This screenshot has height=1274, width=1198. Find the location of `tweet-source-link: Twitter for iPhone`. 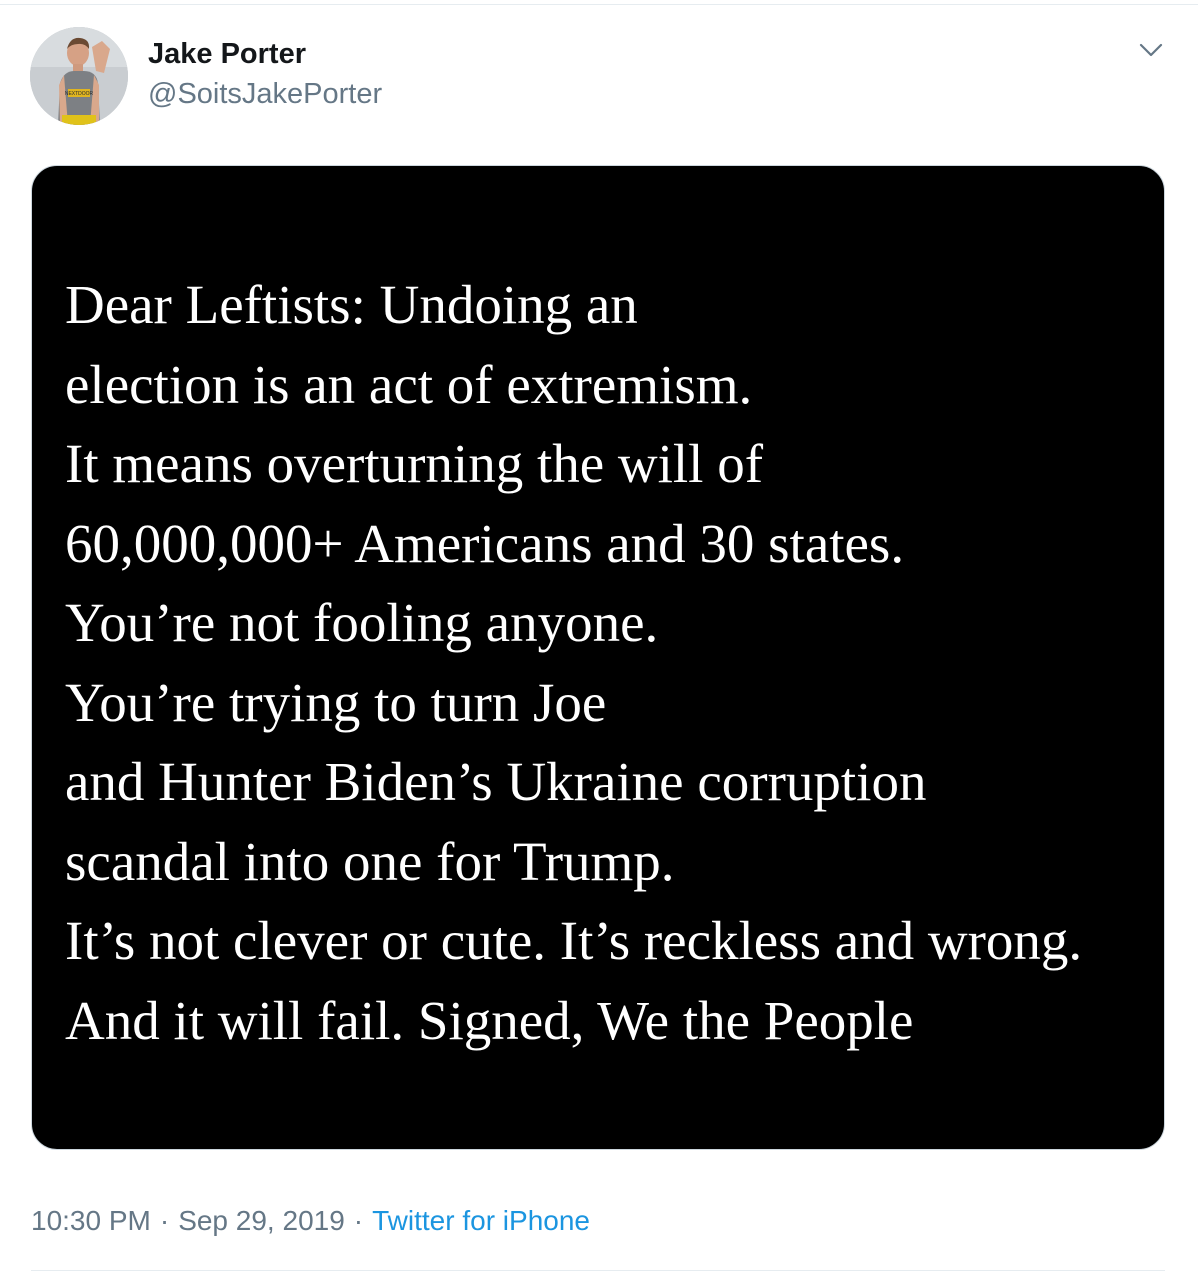

tweet-source-link: Twitter for iPhone is located at coordinates (481, 1220).